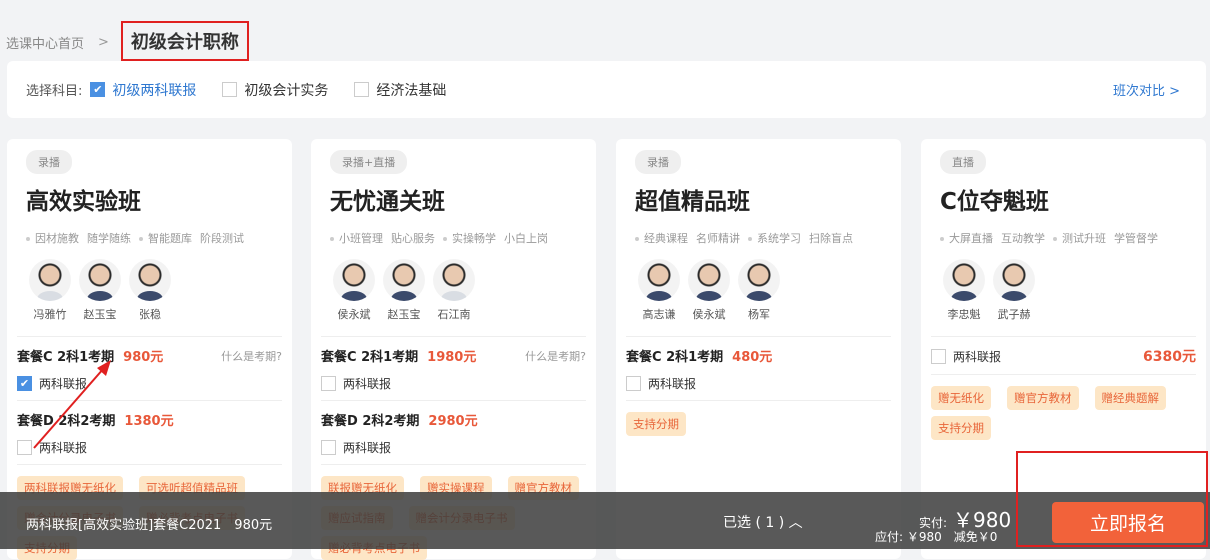  I want to click on feature-item: 测试升班, so click(1079, 238).